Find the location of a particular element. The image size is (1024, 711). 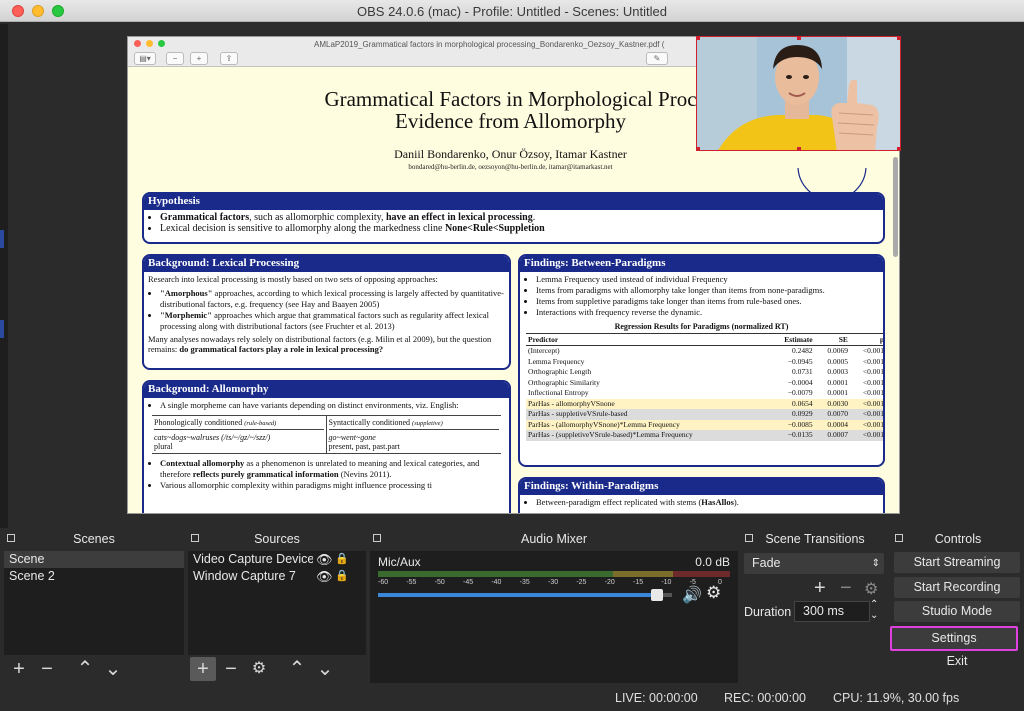

webcam-video-capture is located at coordinates (798, 93).